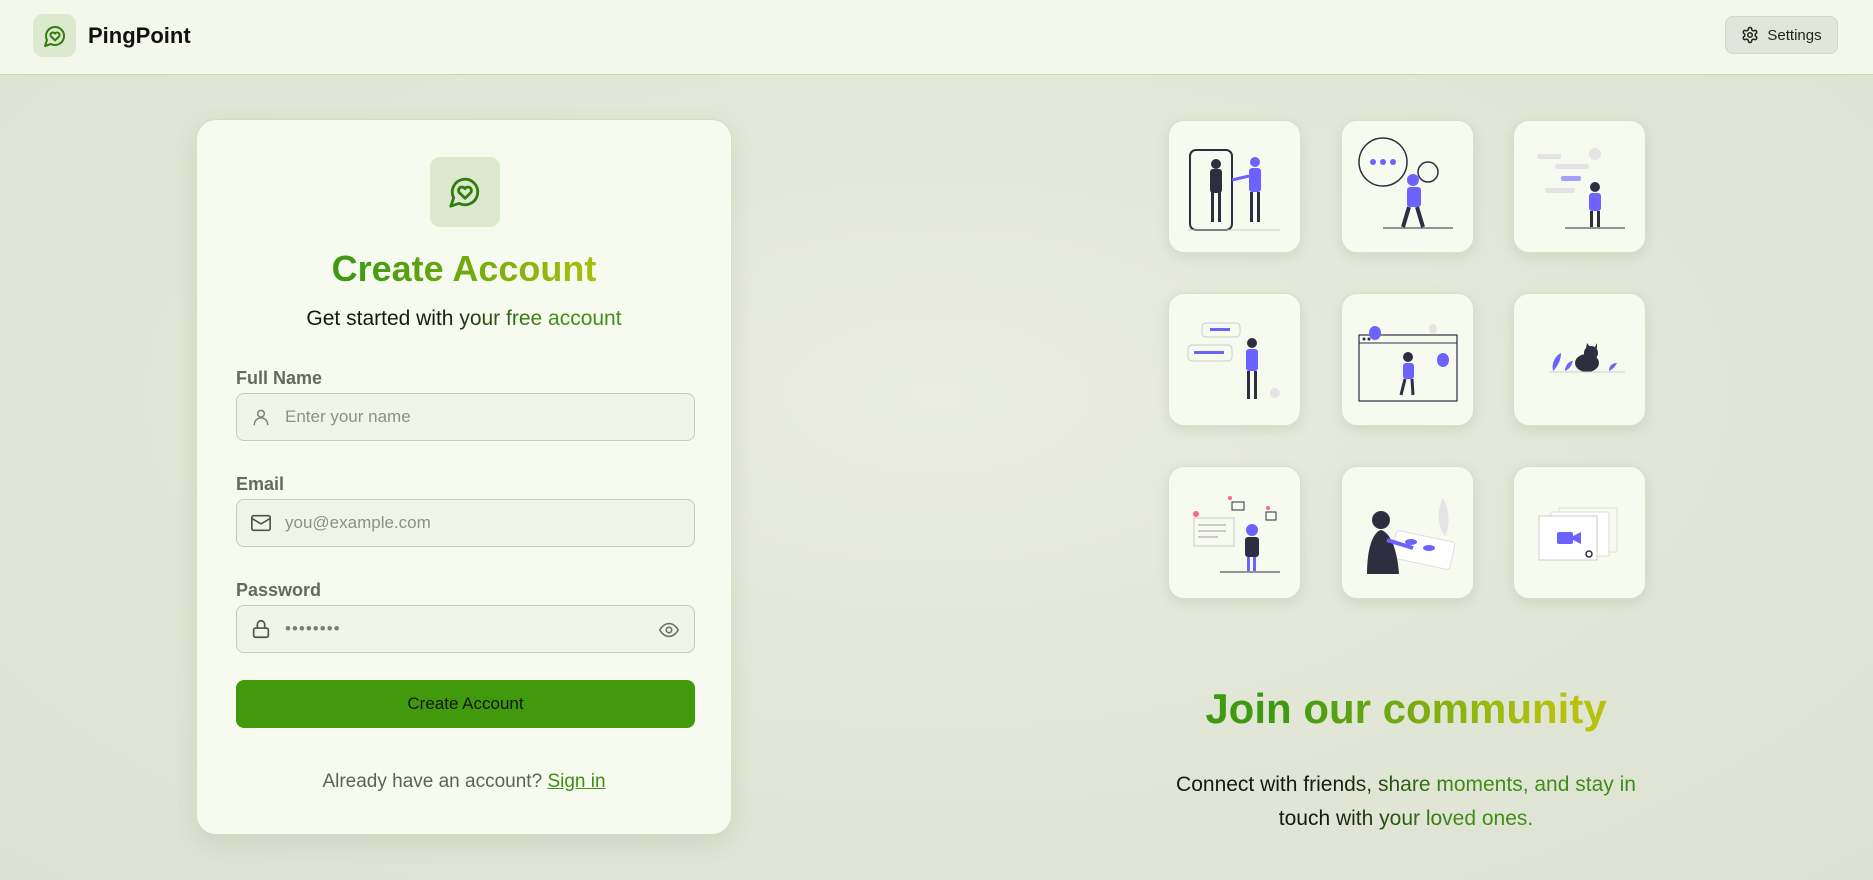 The height and width of the screenshot is (880, 1873). I want to click on mail-icon, so click(261, 523).